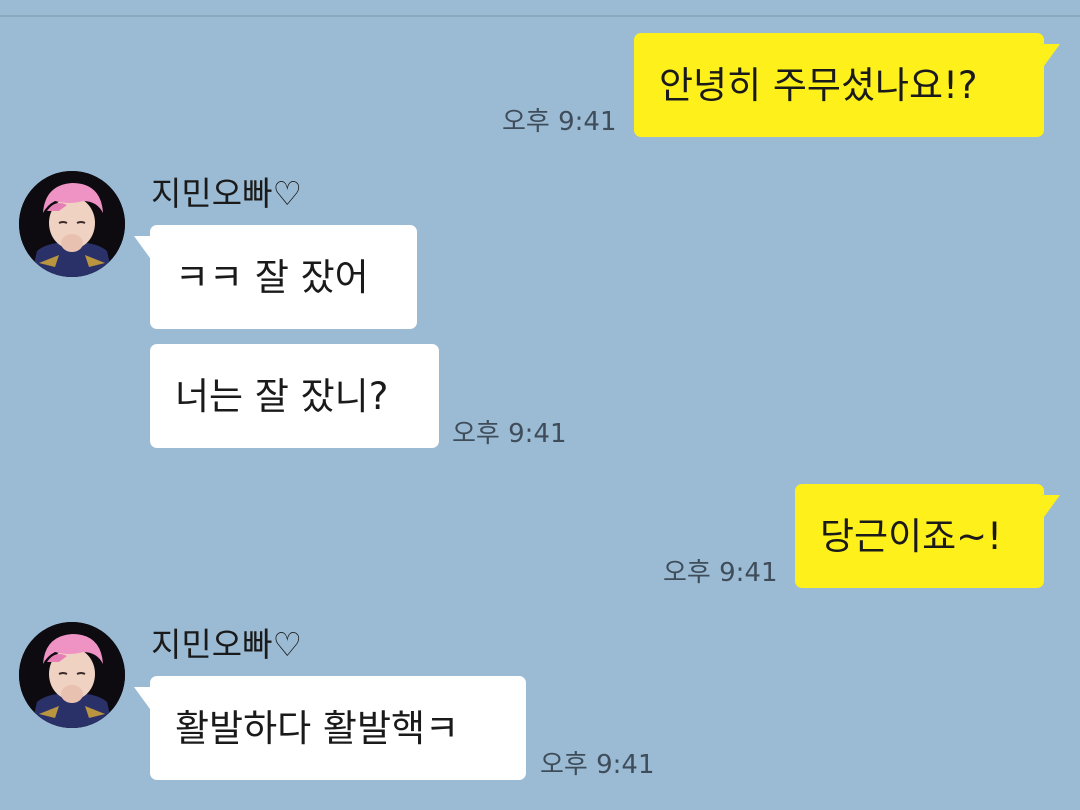 This screenshot has width=1080, height=810. I want to click on their-message-bubble: 활발하다 활발핵ㅋ, so click(338, 728).